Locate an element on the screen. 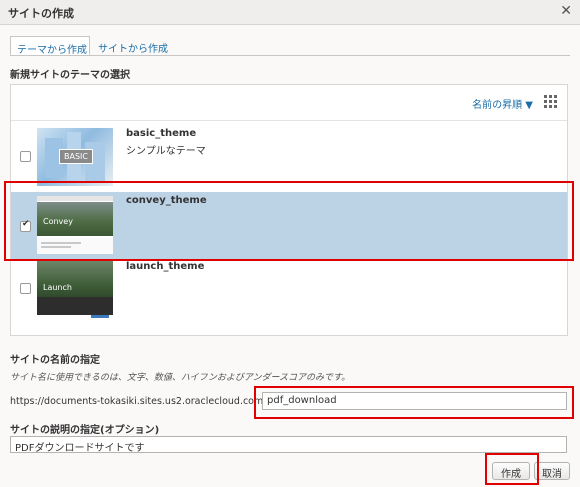 The width and height of the screenshot is (580, 487). sort-bar: 名前の昇順 ▼ is located at coordinates (289, 103).